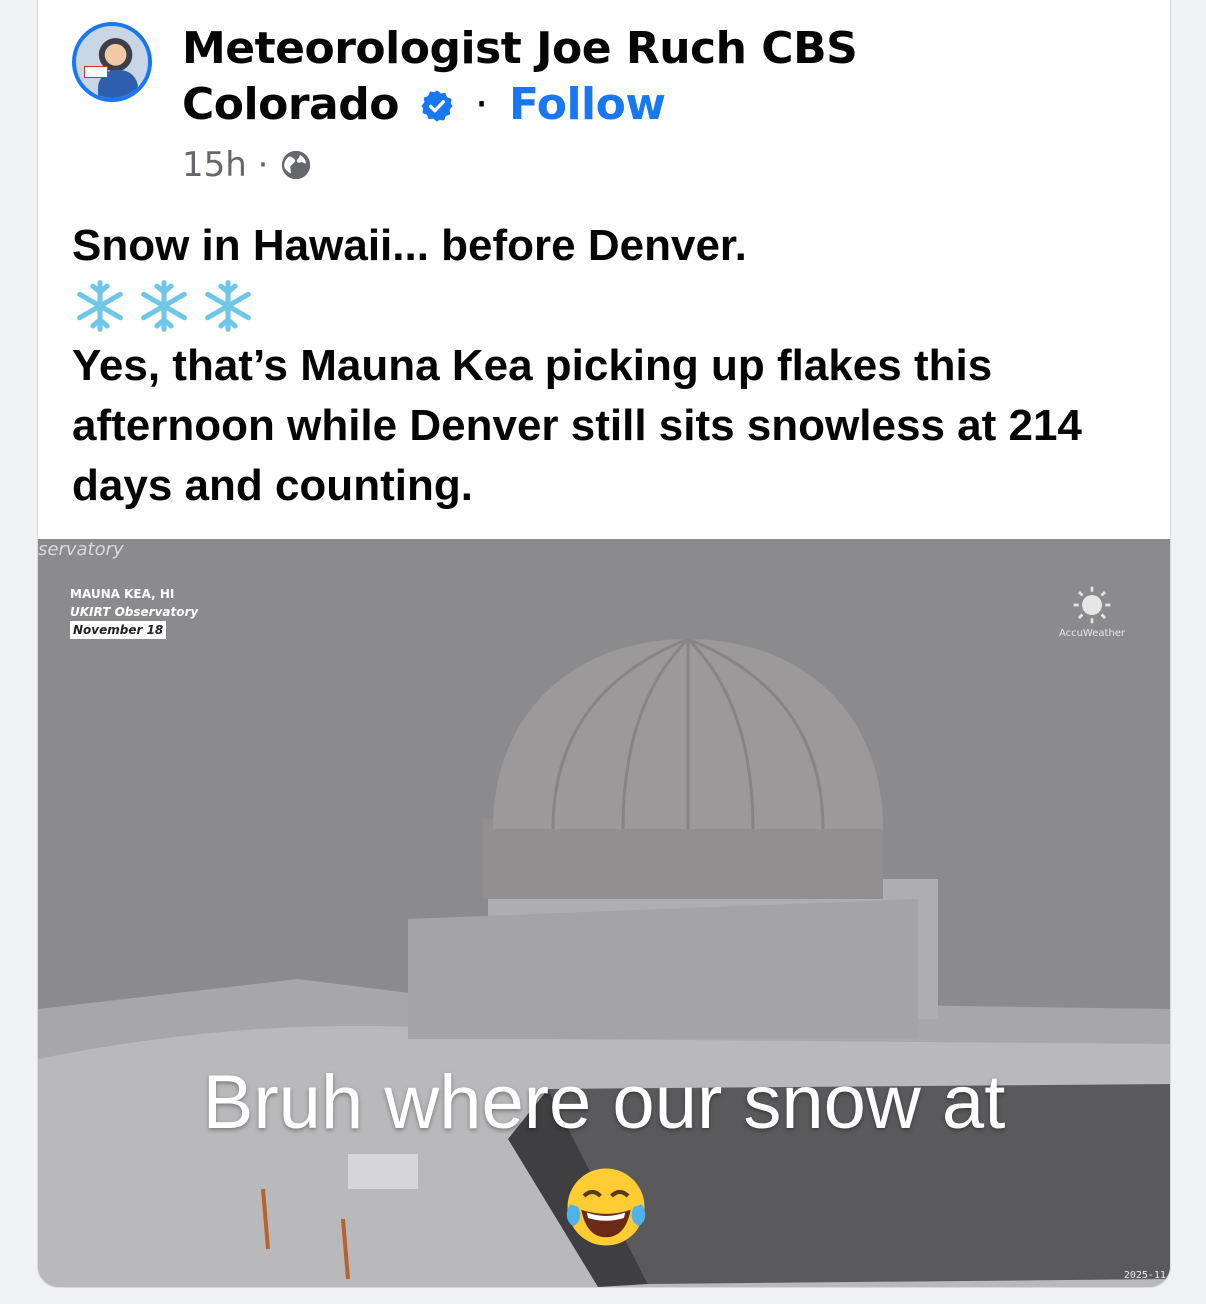 This screenshot has height=1304, width=1206. Describe the element at coordinates (587, 104) in the screenshot. I see `follow-button: Follow` at that location.